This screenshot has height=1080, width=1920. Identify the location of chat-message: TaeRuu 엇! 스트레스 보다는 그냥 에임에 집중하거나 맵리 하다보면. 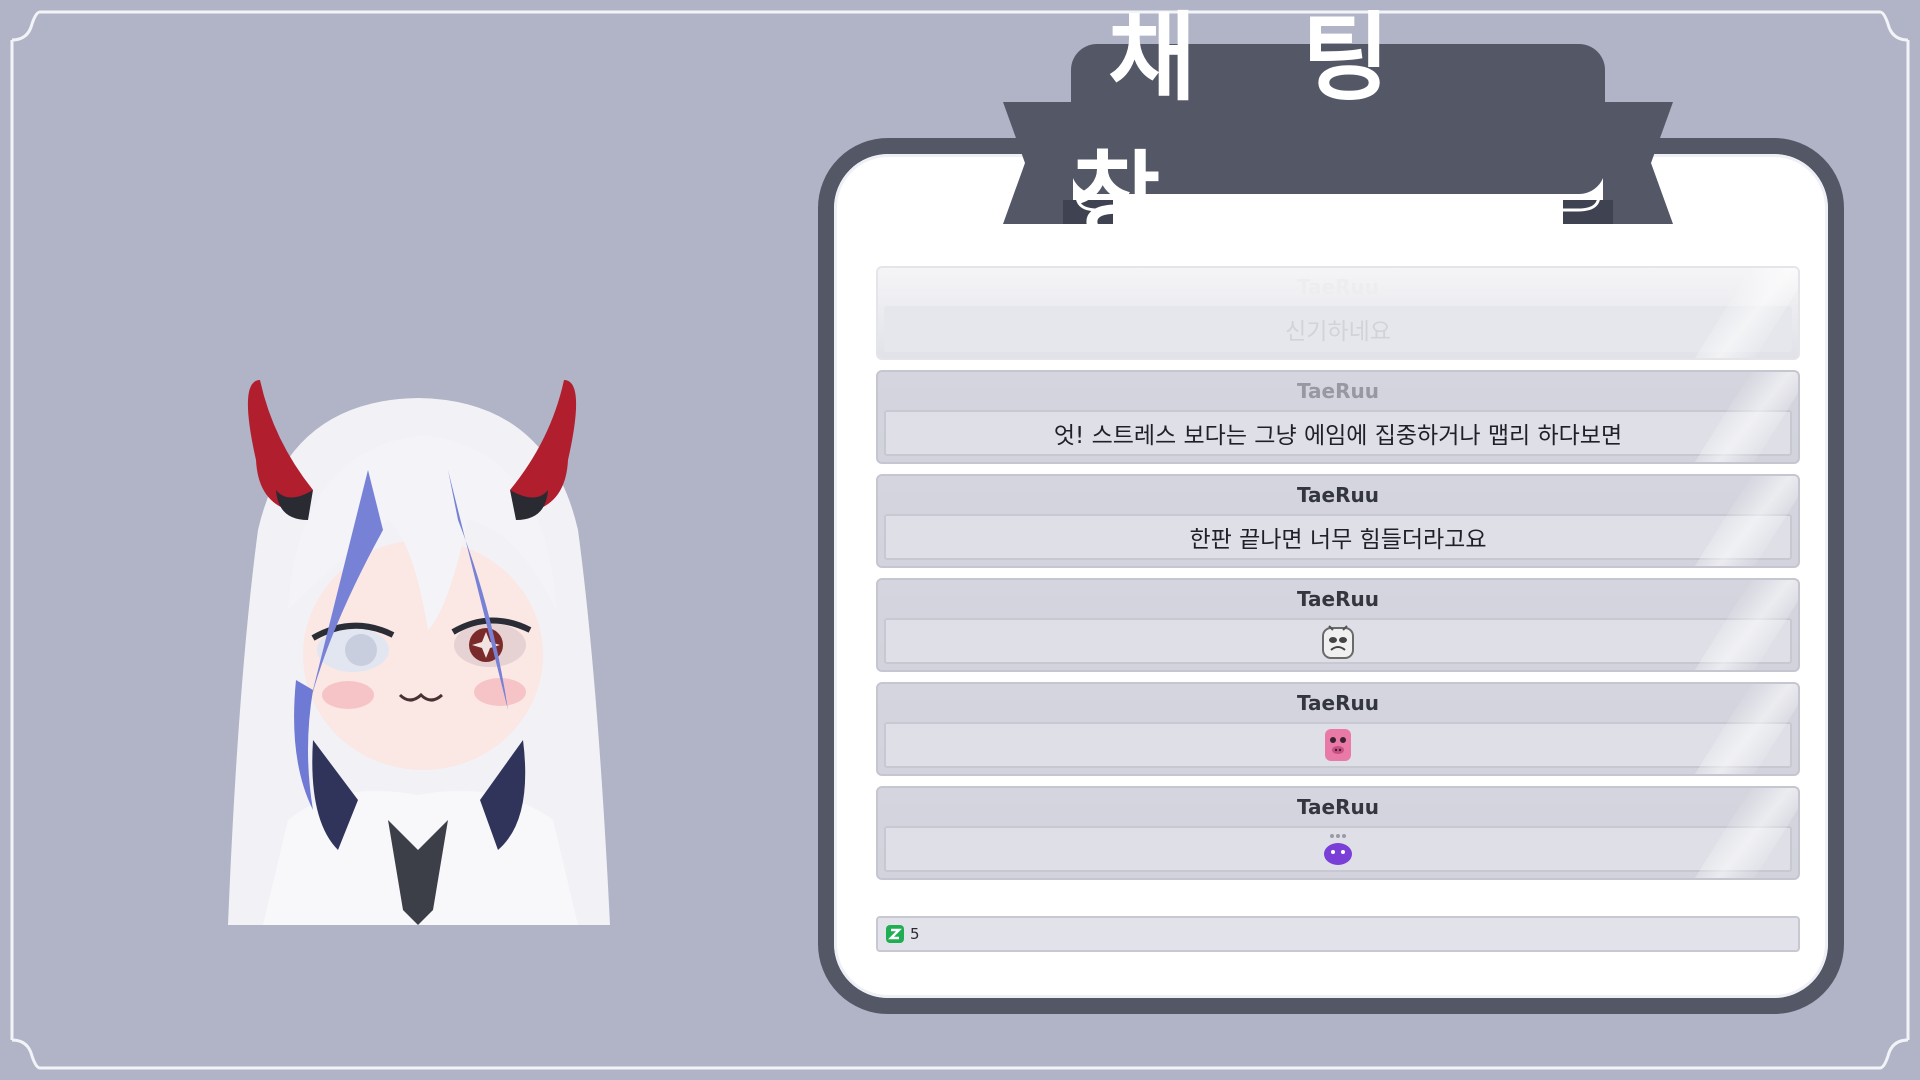
(1338, 417).